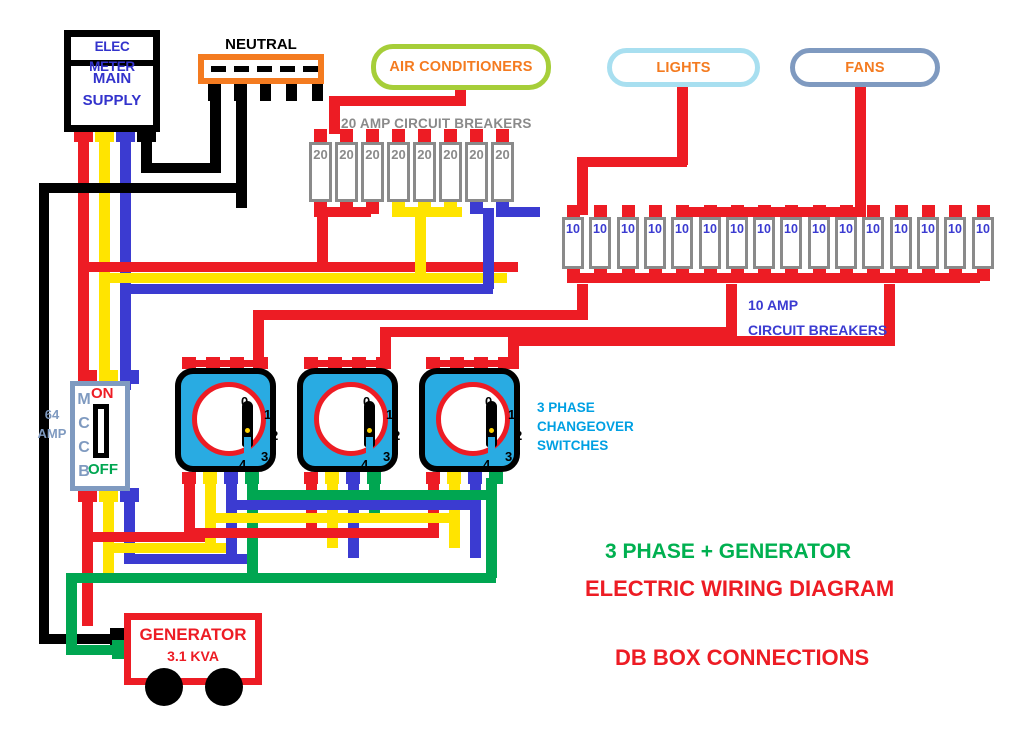 Image resolution: width=1017 pixels, height=737 pixels. What do you see at coordinates (101, 431) in the screenshot?
I see `mccb-lever` at bounding box center [101, 431].